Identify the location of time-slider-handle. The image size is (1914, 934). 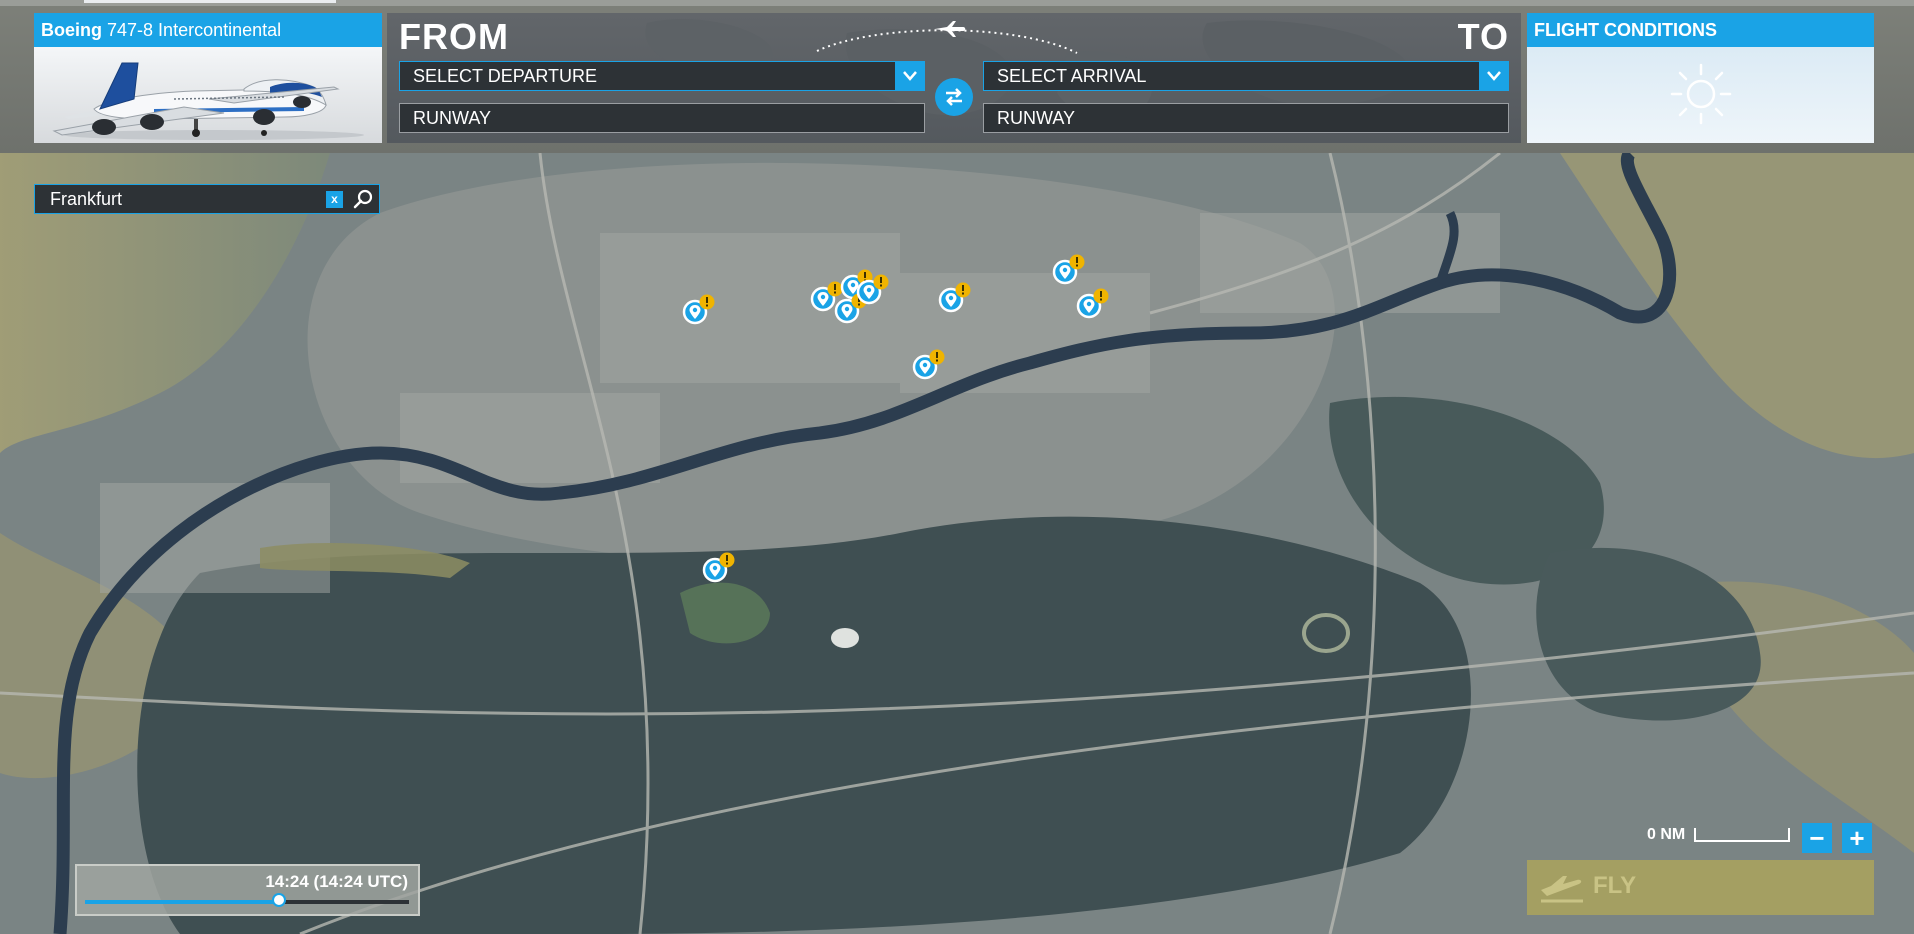
(279, 900).